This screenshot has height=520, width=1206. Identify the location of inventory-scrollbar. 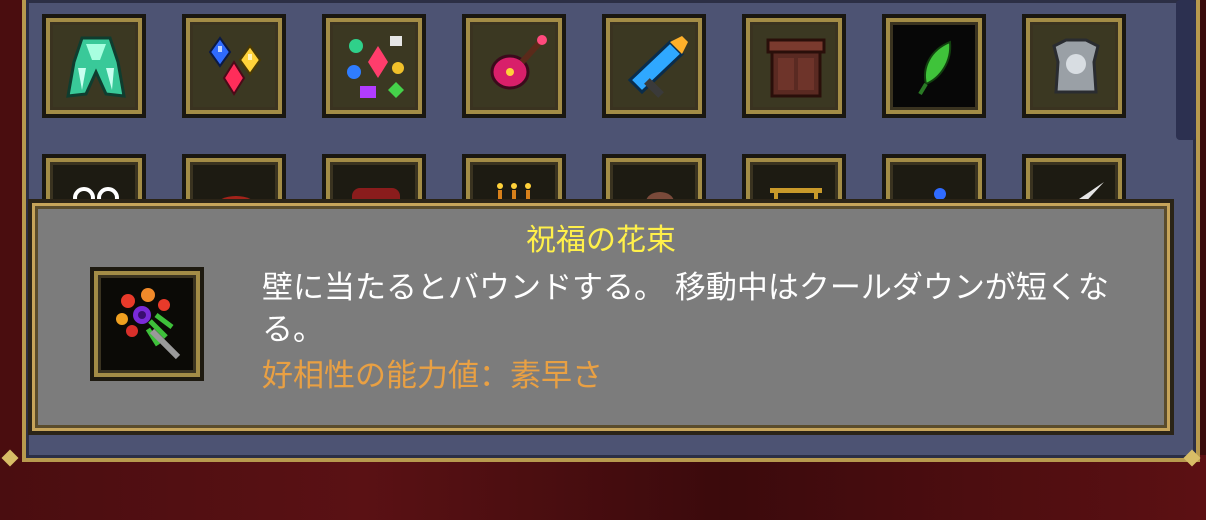
(1186, 70).